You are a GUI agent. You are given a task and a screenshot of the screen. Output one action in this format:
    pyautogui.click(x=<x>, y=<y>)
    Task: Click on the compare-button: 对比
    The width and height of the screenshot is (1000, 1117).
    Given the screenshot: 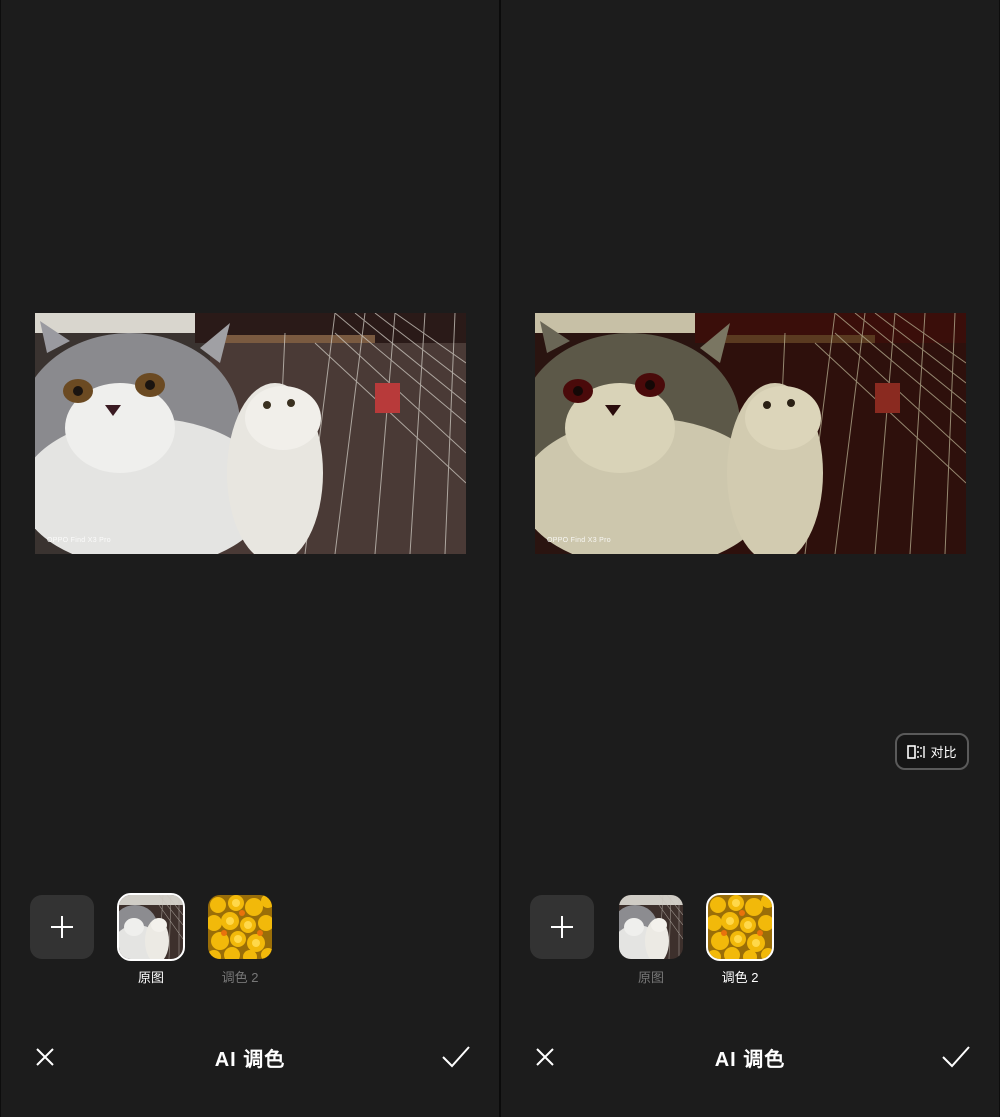 What is the action you would take?
    pyautogui.click(x=932, y=751)
    